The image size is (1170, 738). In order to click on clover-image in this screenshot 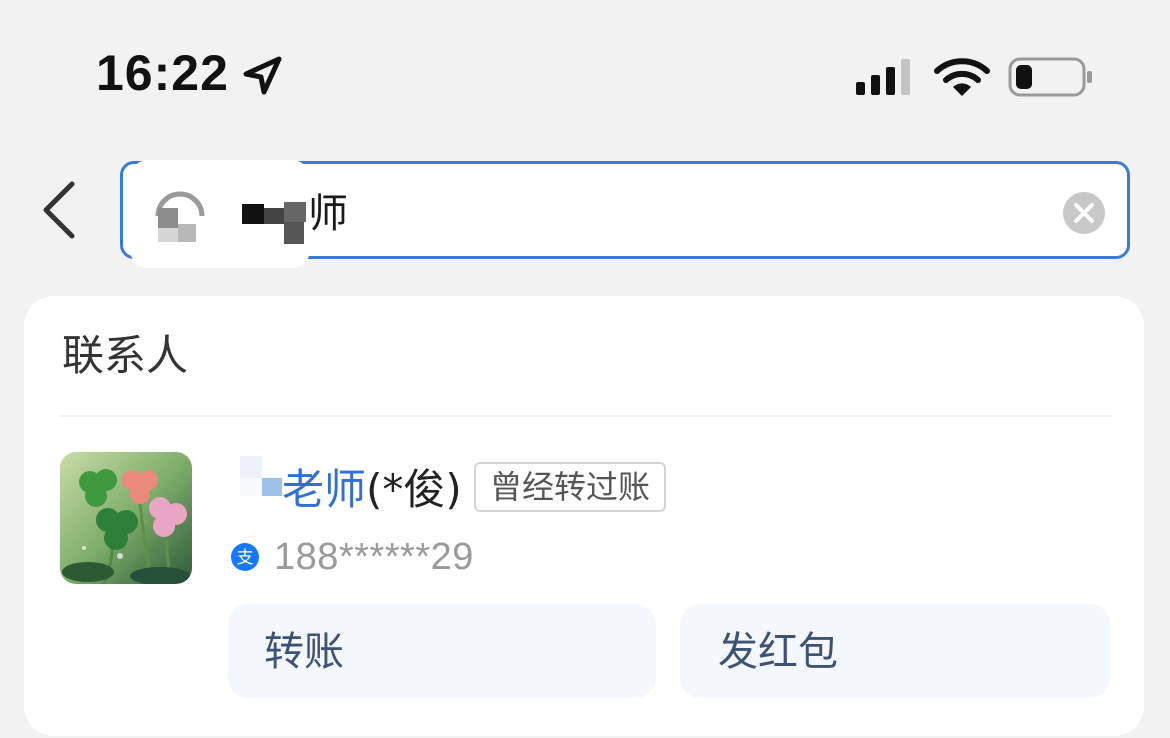, I will do `click(126, 518)`.